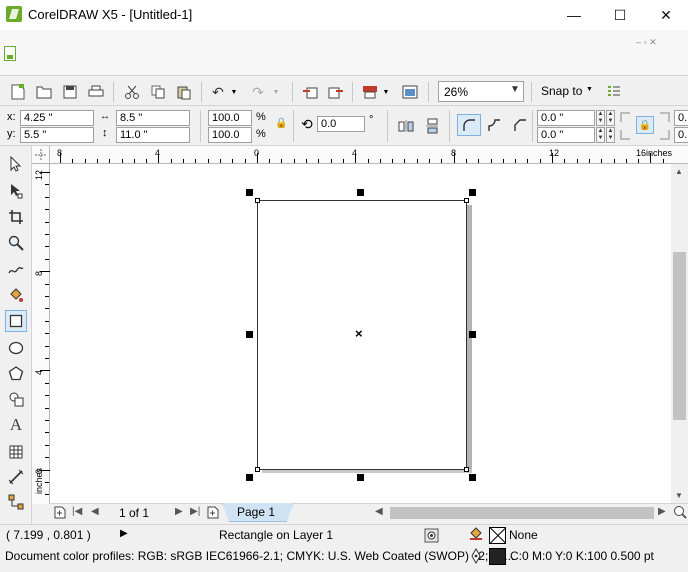 The height and width of the screenshot is (572, 688). Describe the element at coordinates (261, 117) in the screenshot. I see `percent-label: %` at that location.